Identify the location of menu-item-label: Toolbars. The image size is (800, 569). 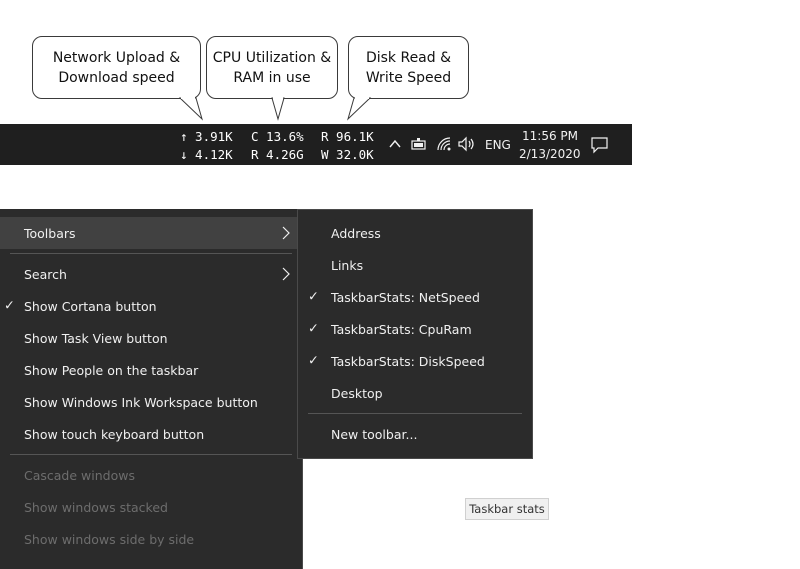
(50, 233).